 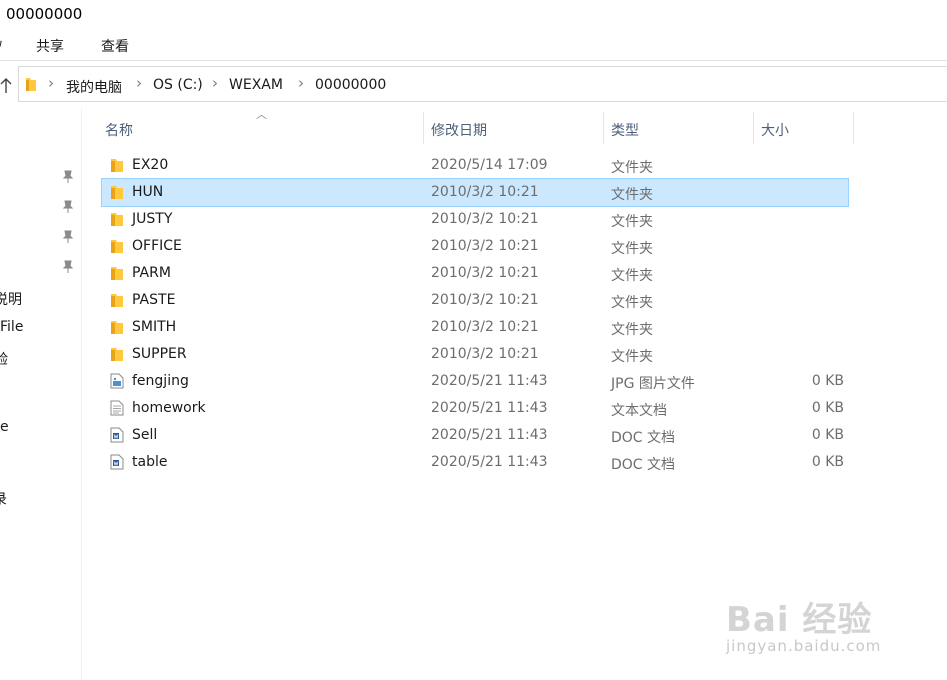 I want to click on file-name: PASTE, so click(x=153, y=300).